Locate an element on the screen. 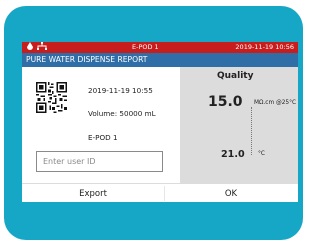 The image size is (320, 246). status-datetime: 2019-11-19 10:56 is located at coordinates (264, 47).